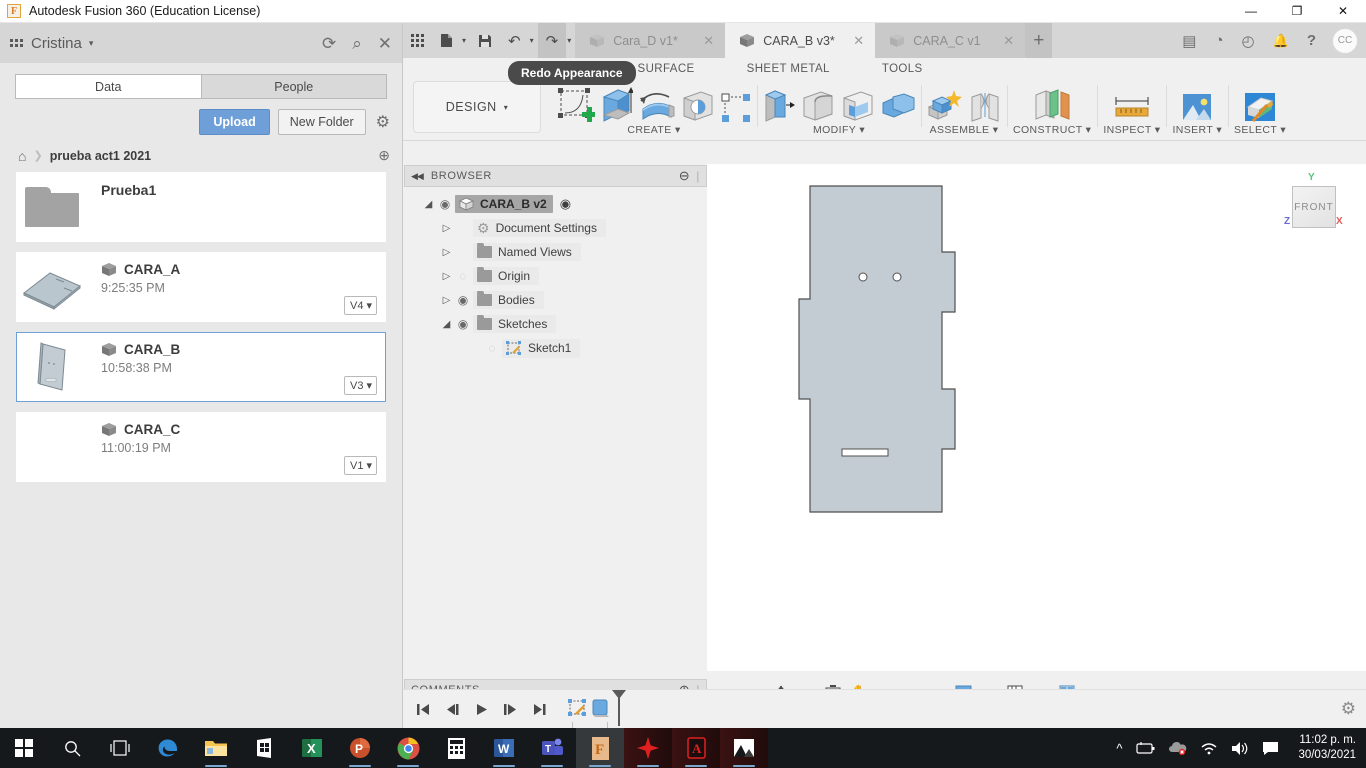  What do you see at coordinates (1218, 40) in the screenshot?
I see `help-globe-icon: ◔` at bounding box center [1218, 40].